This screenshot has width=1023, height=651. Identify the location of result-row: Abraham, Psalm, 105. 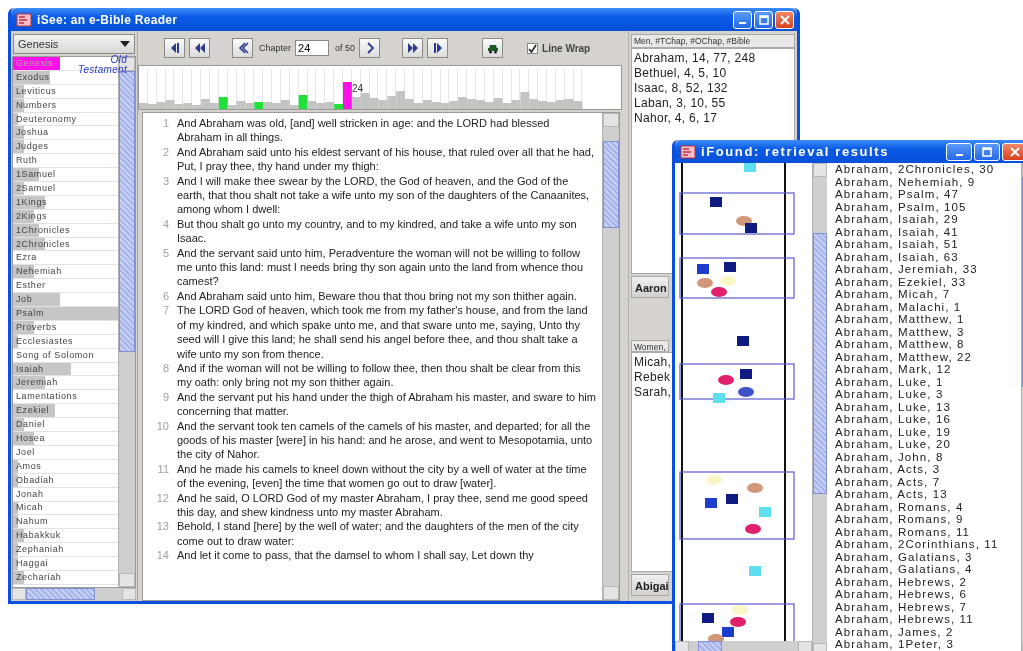
(928, 206).